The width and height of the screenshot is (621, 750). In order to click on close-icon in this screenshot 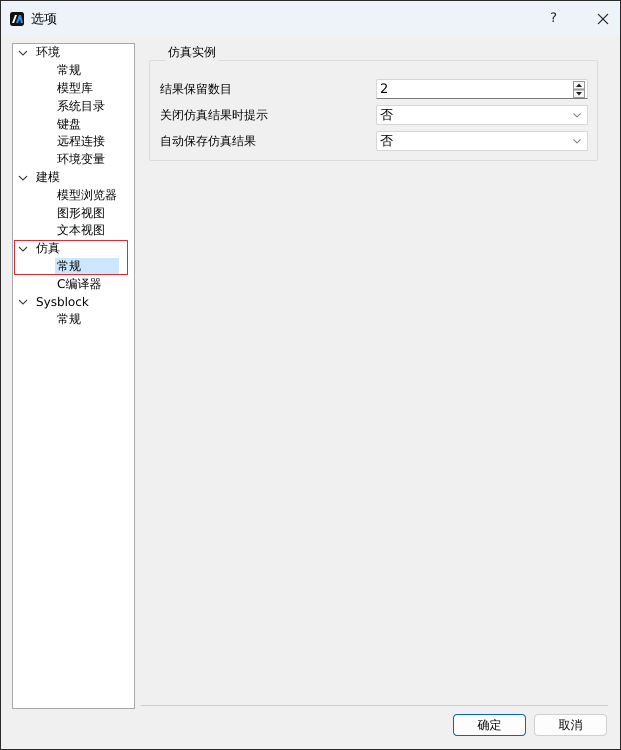, I will do `click(603, 18)`.